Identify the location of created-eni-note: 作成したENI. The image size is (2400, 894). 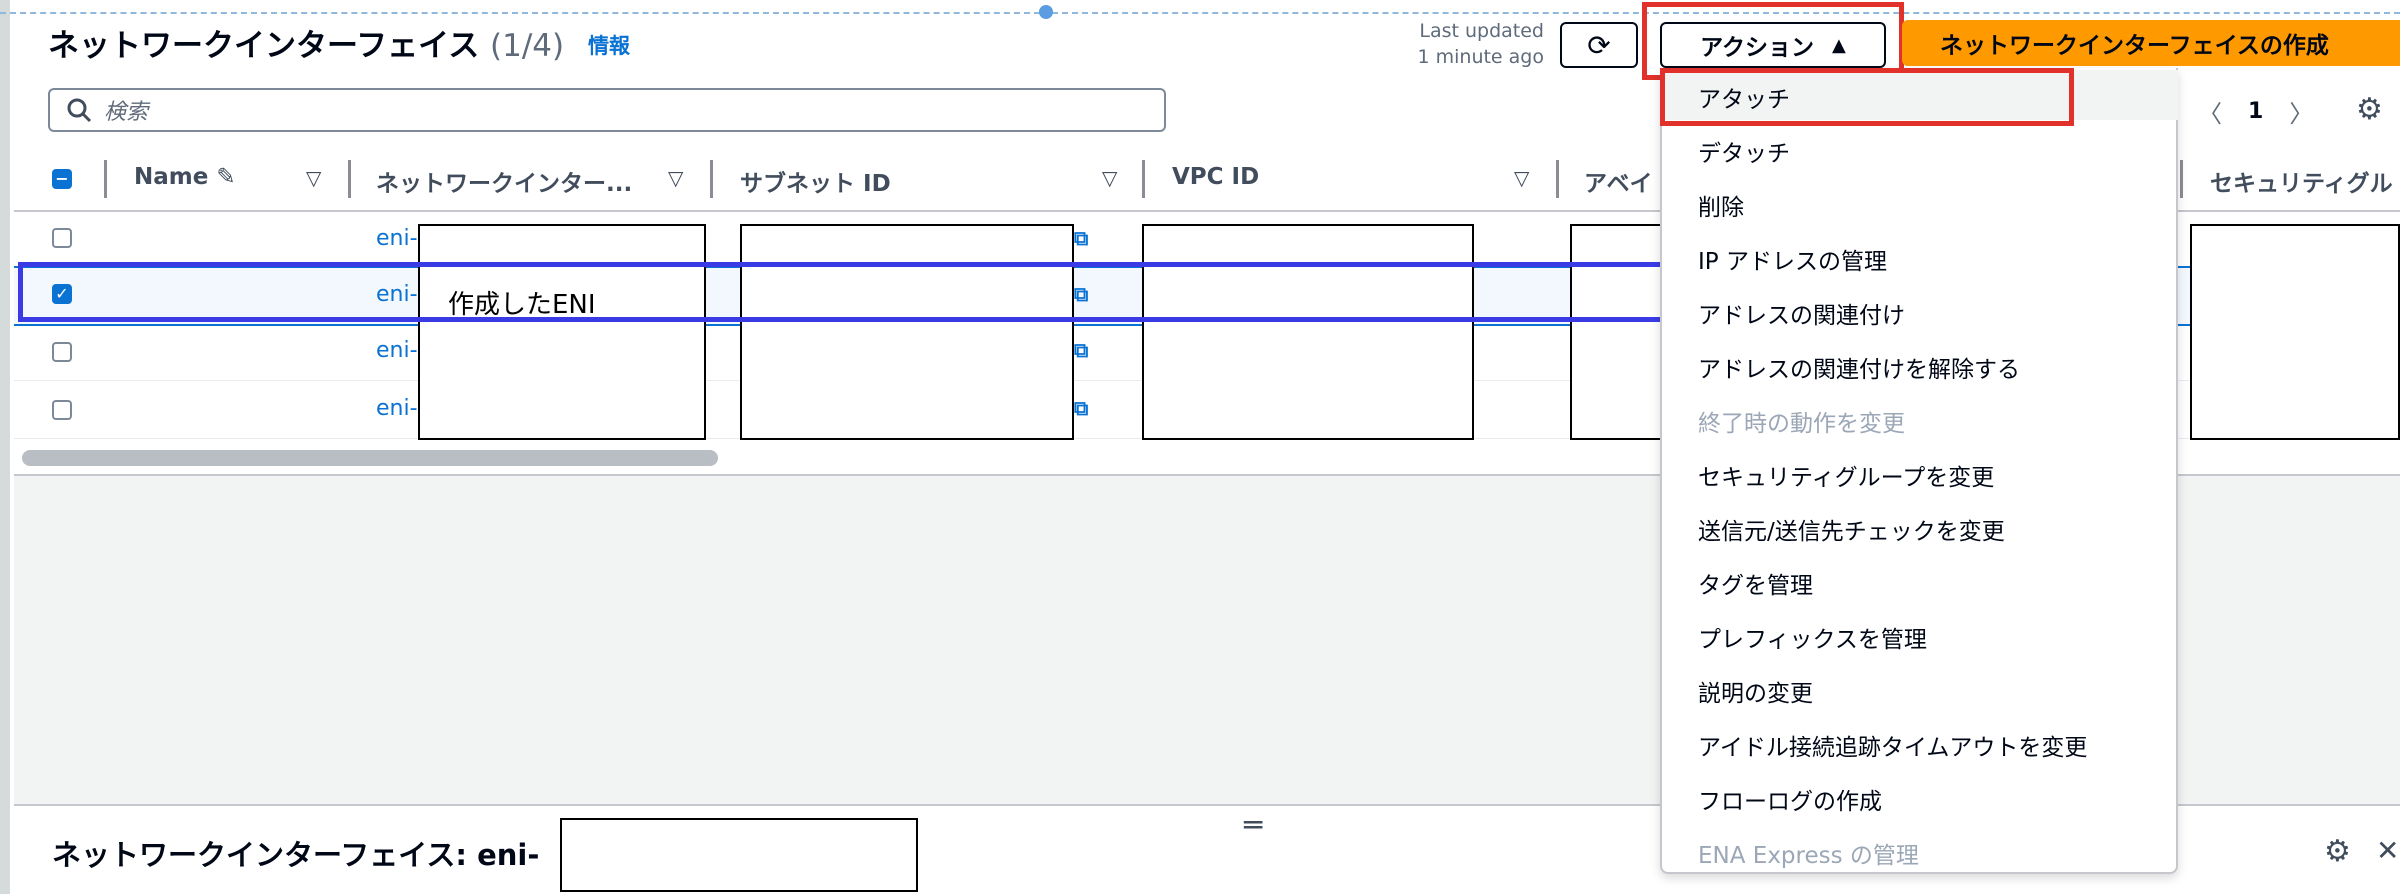
(522, 305).